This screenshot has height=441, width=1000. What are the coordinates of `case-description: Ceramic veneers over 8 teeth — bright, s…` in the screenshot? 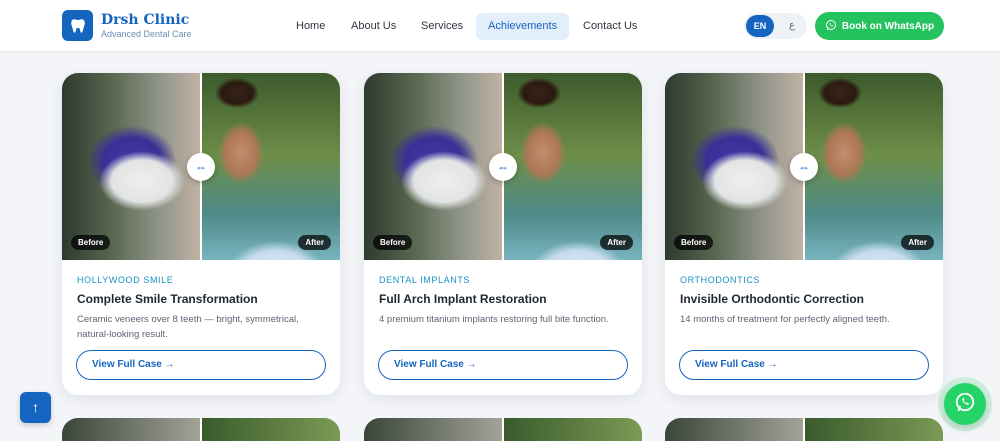 It's located at (188, 327).